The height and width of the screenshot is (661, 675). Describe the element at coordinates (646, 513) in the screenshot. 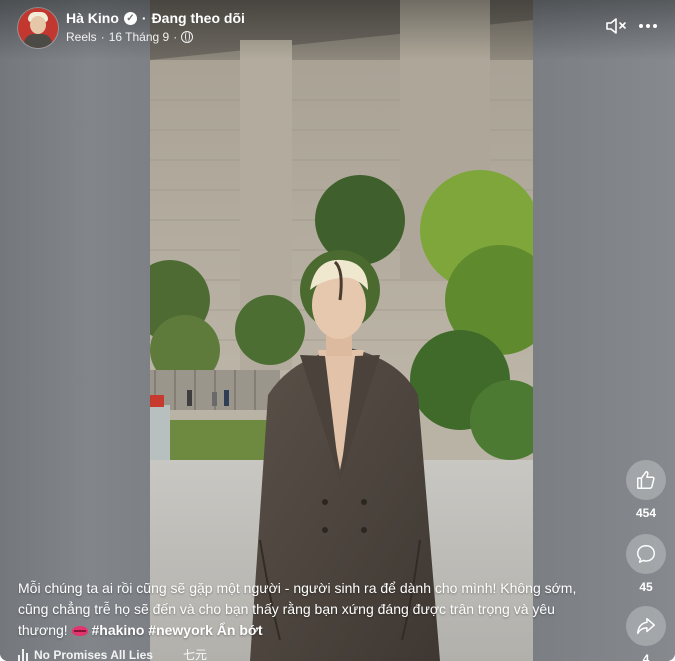

I see `like-count: 454` at that location.